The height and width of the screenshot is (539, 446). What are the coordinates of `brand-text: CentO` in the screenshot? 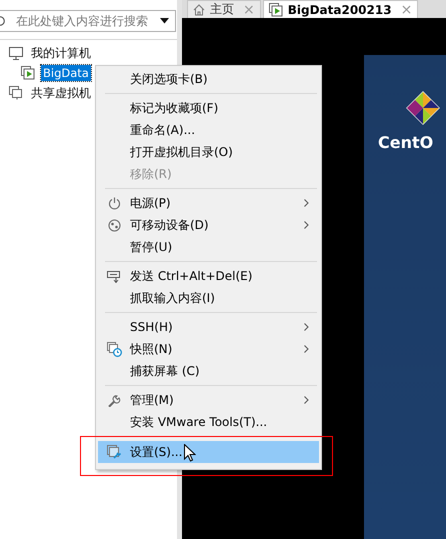 It's located at (406, 142).